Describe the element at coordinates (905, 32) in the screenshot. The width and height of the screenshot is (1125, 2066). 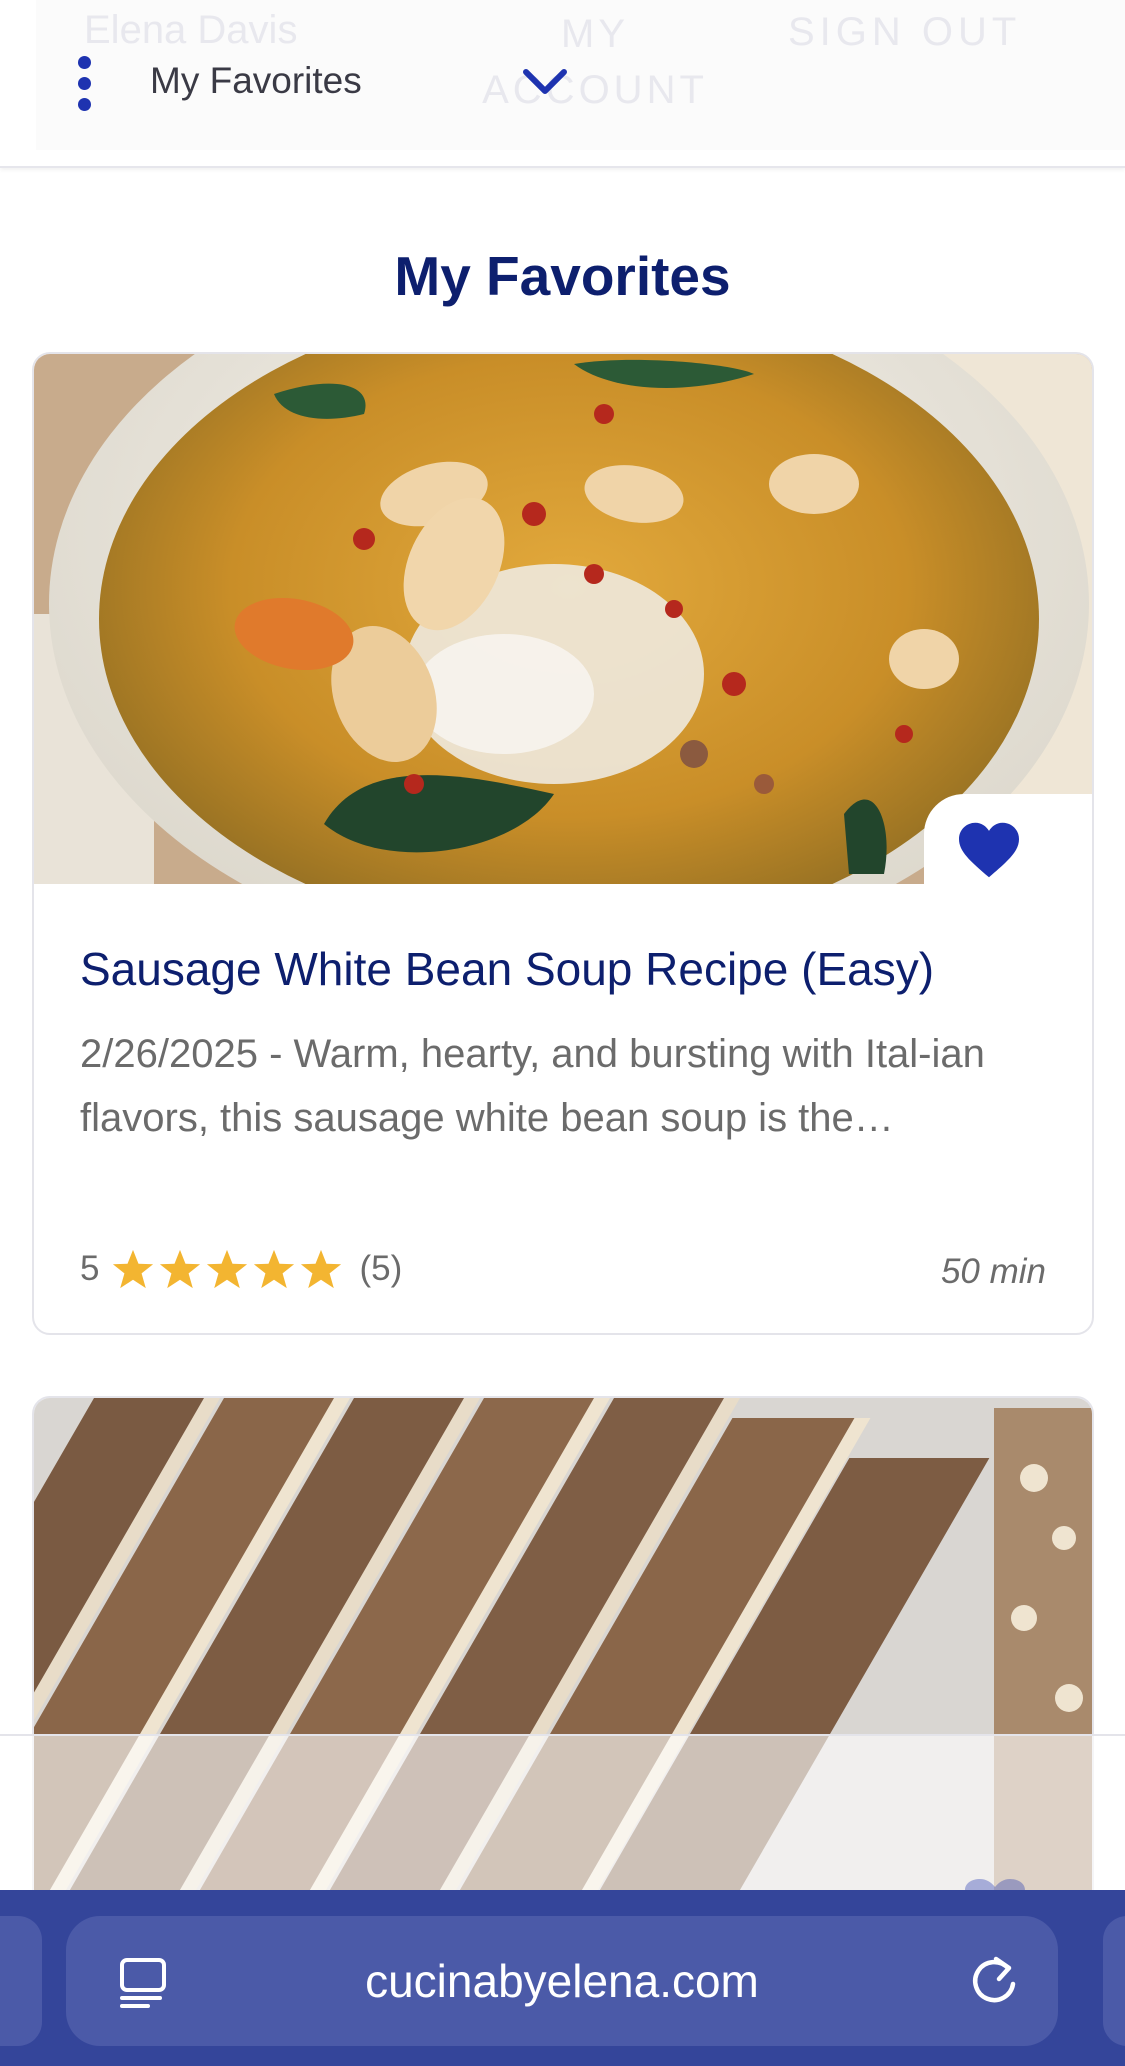
I see `ghost-sign-out-link: SIGN OUT` at that location.